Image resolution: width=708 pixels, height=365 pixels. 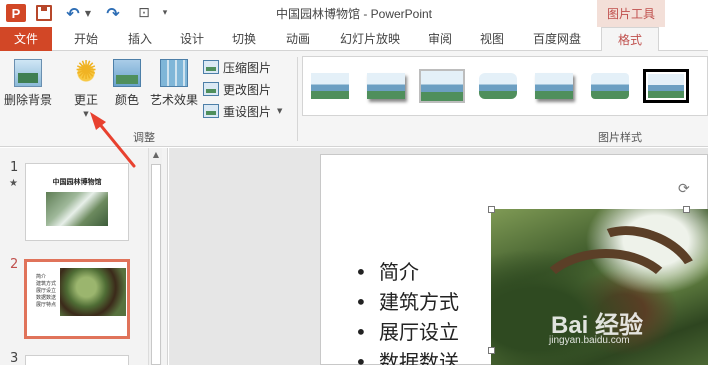 I want to click on slides-pane-scrollbar: ▲, so click(x=155, y=256).